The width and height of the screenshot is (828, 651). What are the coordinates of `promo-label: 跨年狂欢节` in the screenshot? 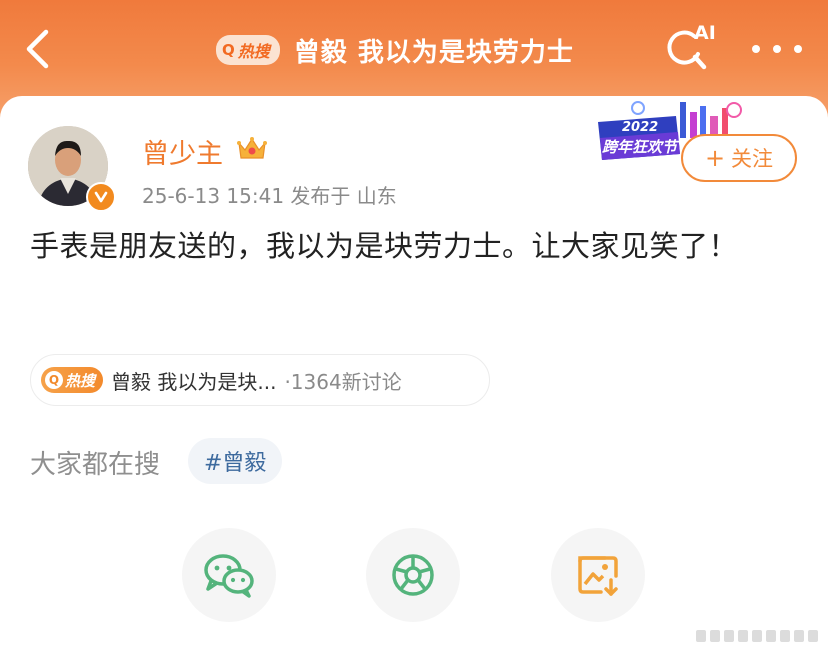 It's located at (640, 147).